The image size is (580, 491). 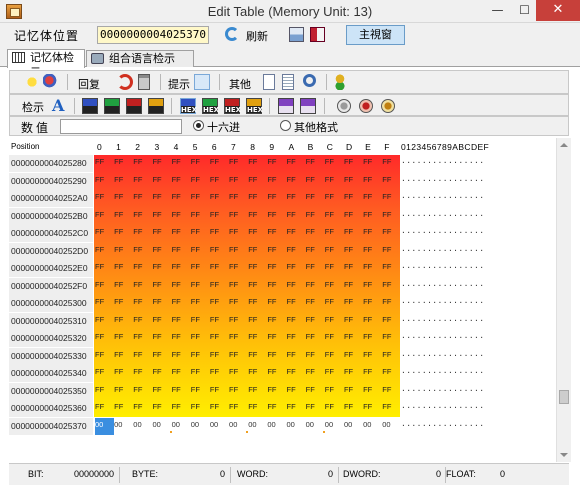 What do you see at coordinates (564, 455) in the screenshot?
I see `scroll-down-icon` at bounding box center [564, 455].